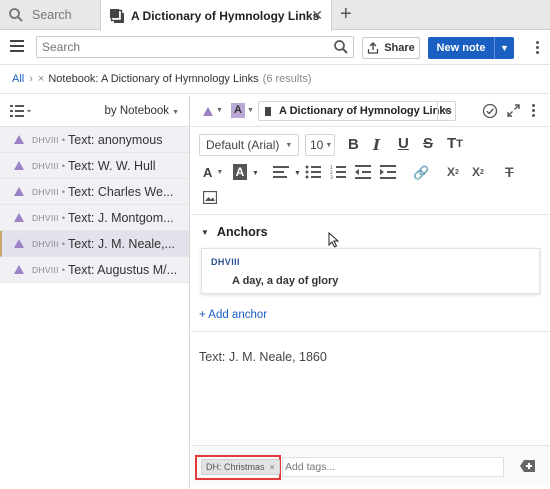 Image resolution: width=550 pixels, height=489 pixels. I want to click on numbered-list-icon: 123, so click(338, 172).